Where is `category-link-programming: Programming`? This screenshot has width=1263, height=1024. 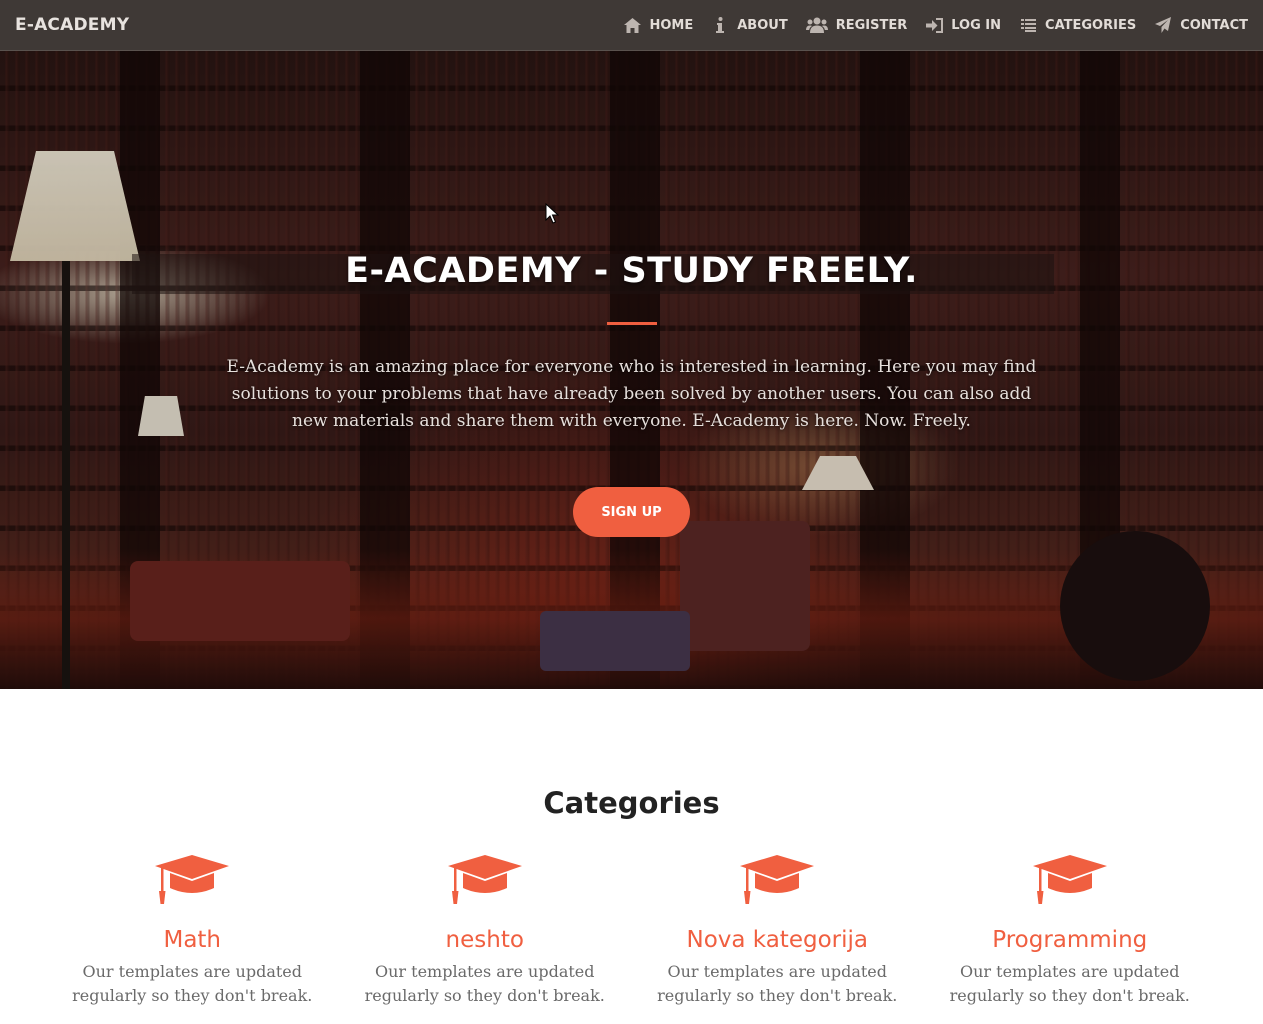 category-link-programming: Programming is located at coordinates (1070, 942).